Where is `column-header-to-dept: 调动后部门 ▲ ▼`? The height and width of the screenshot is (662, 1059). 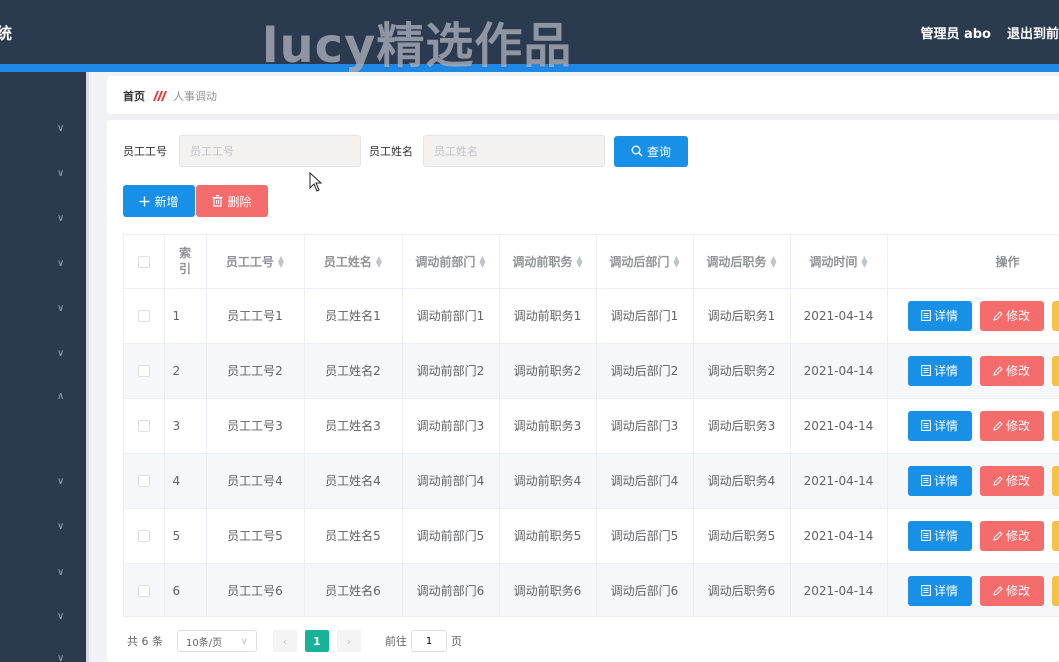
column-header-to-dept: 调动后部门 ▲ ▼ is located at coordinates (645, 262).